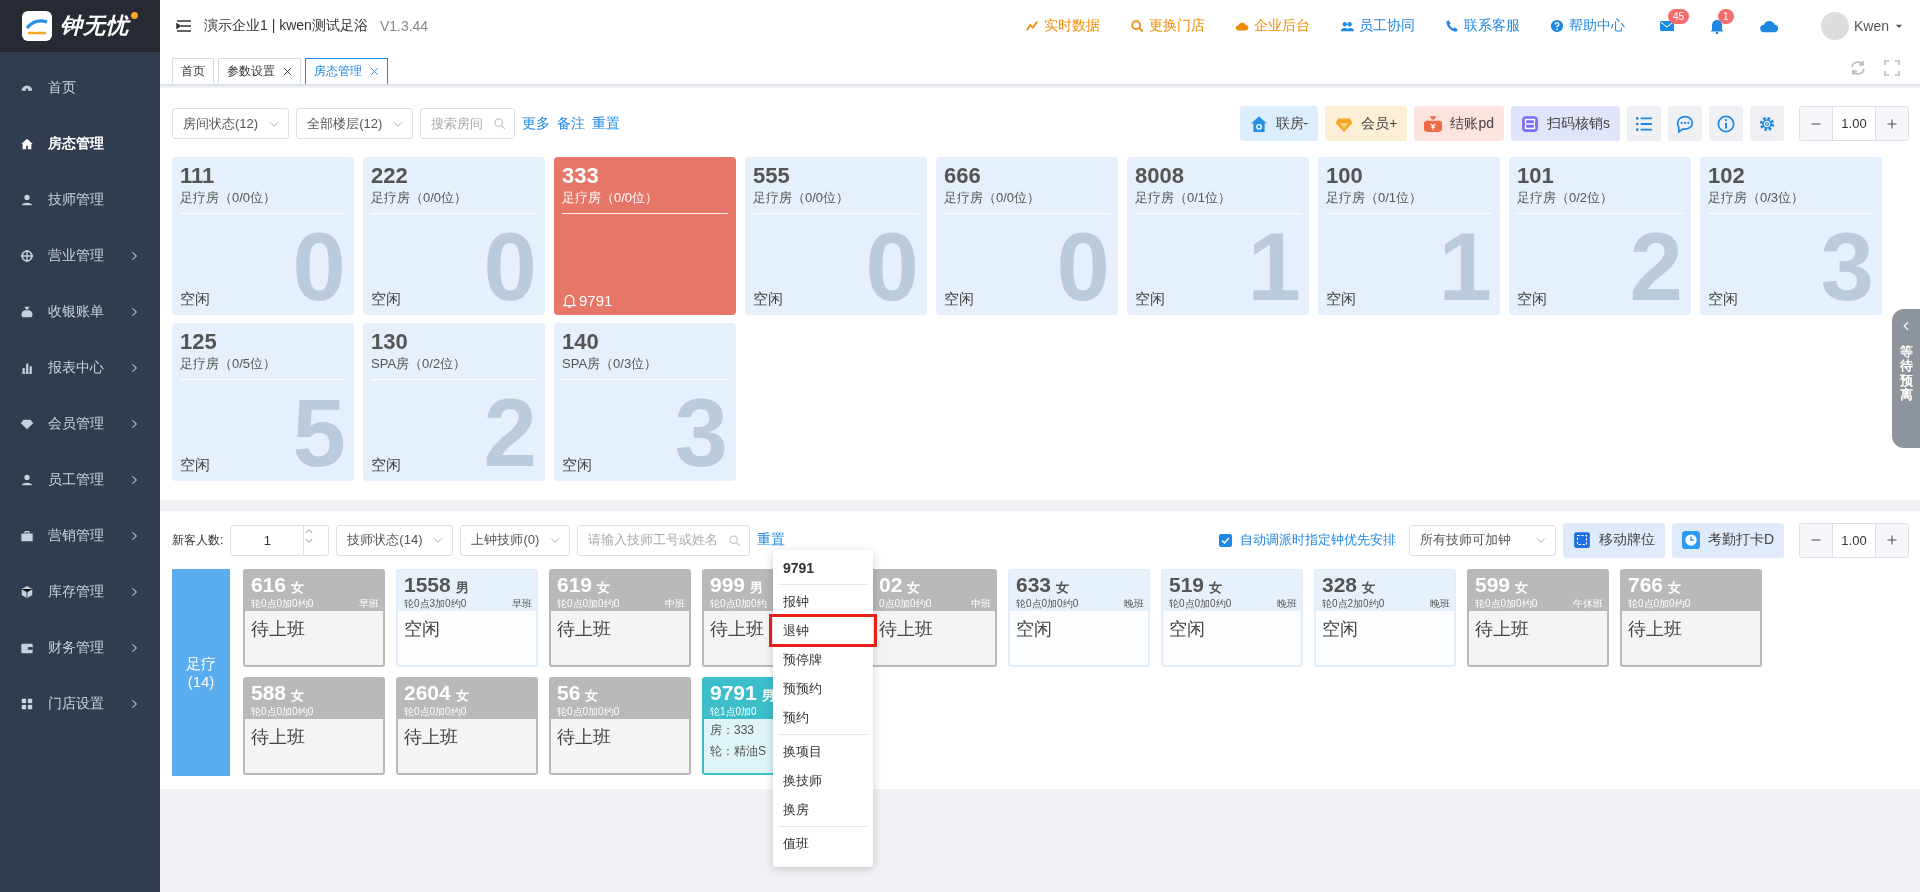 The width and height of the screenshot is (1920, 892). What do you see at coordinates (580, 342) in the screenshot?
I see `room-number: 140` at bounding box center [580, 342].